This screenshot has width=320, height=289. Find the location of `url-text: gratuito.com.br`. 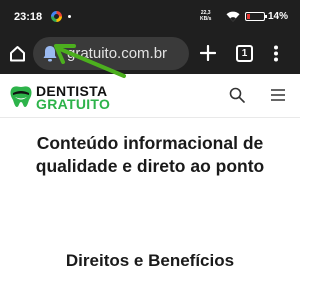

url-text: gratuito.com.br is located at coordinates (117, 53).